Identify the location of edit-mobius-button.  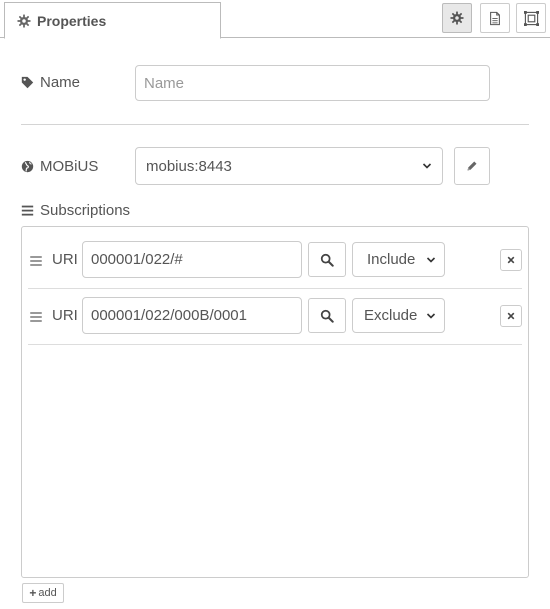
(472, 166).